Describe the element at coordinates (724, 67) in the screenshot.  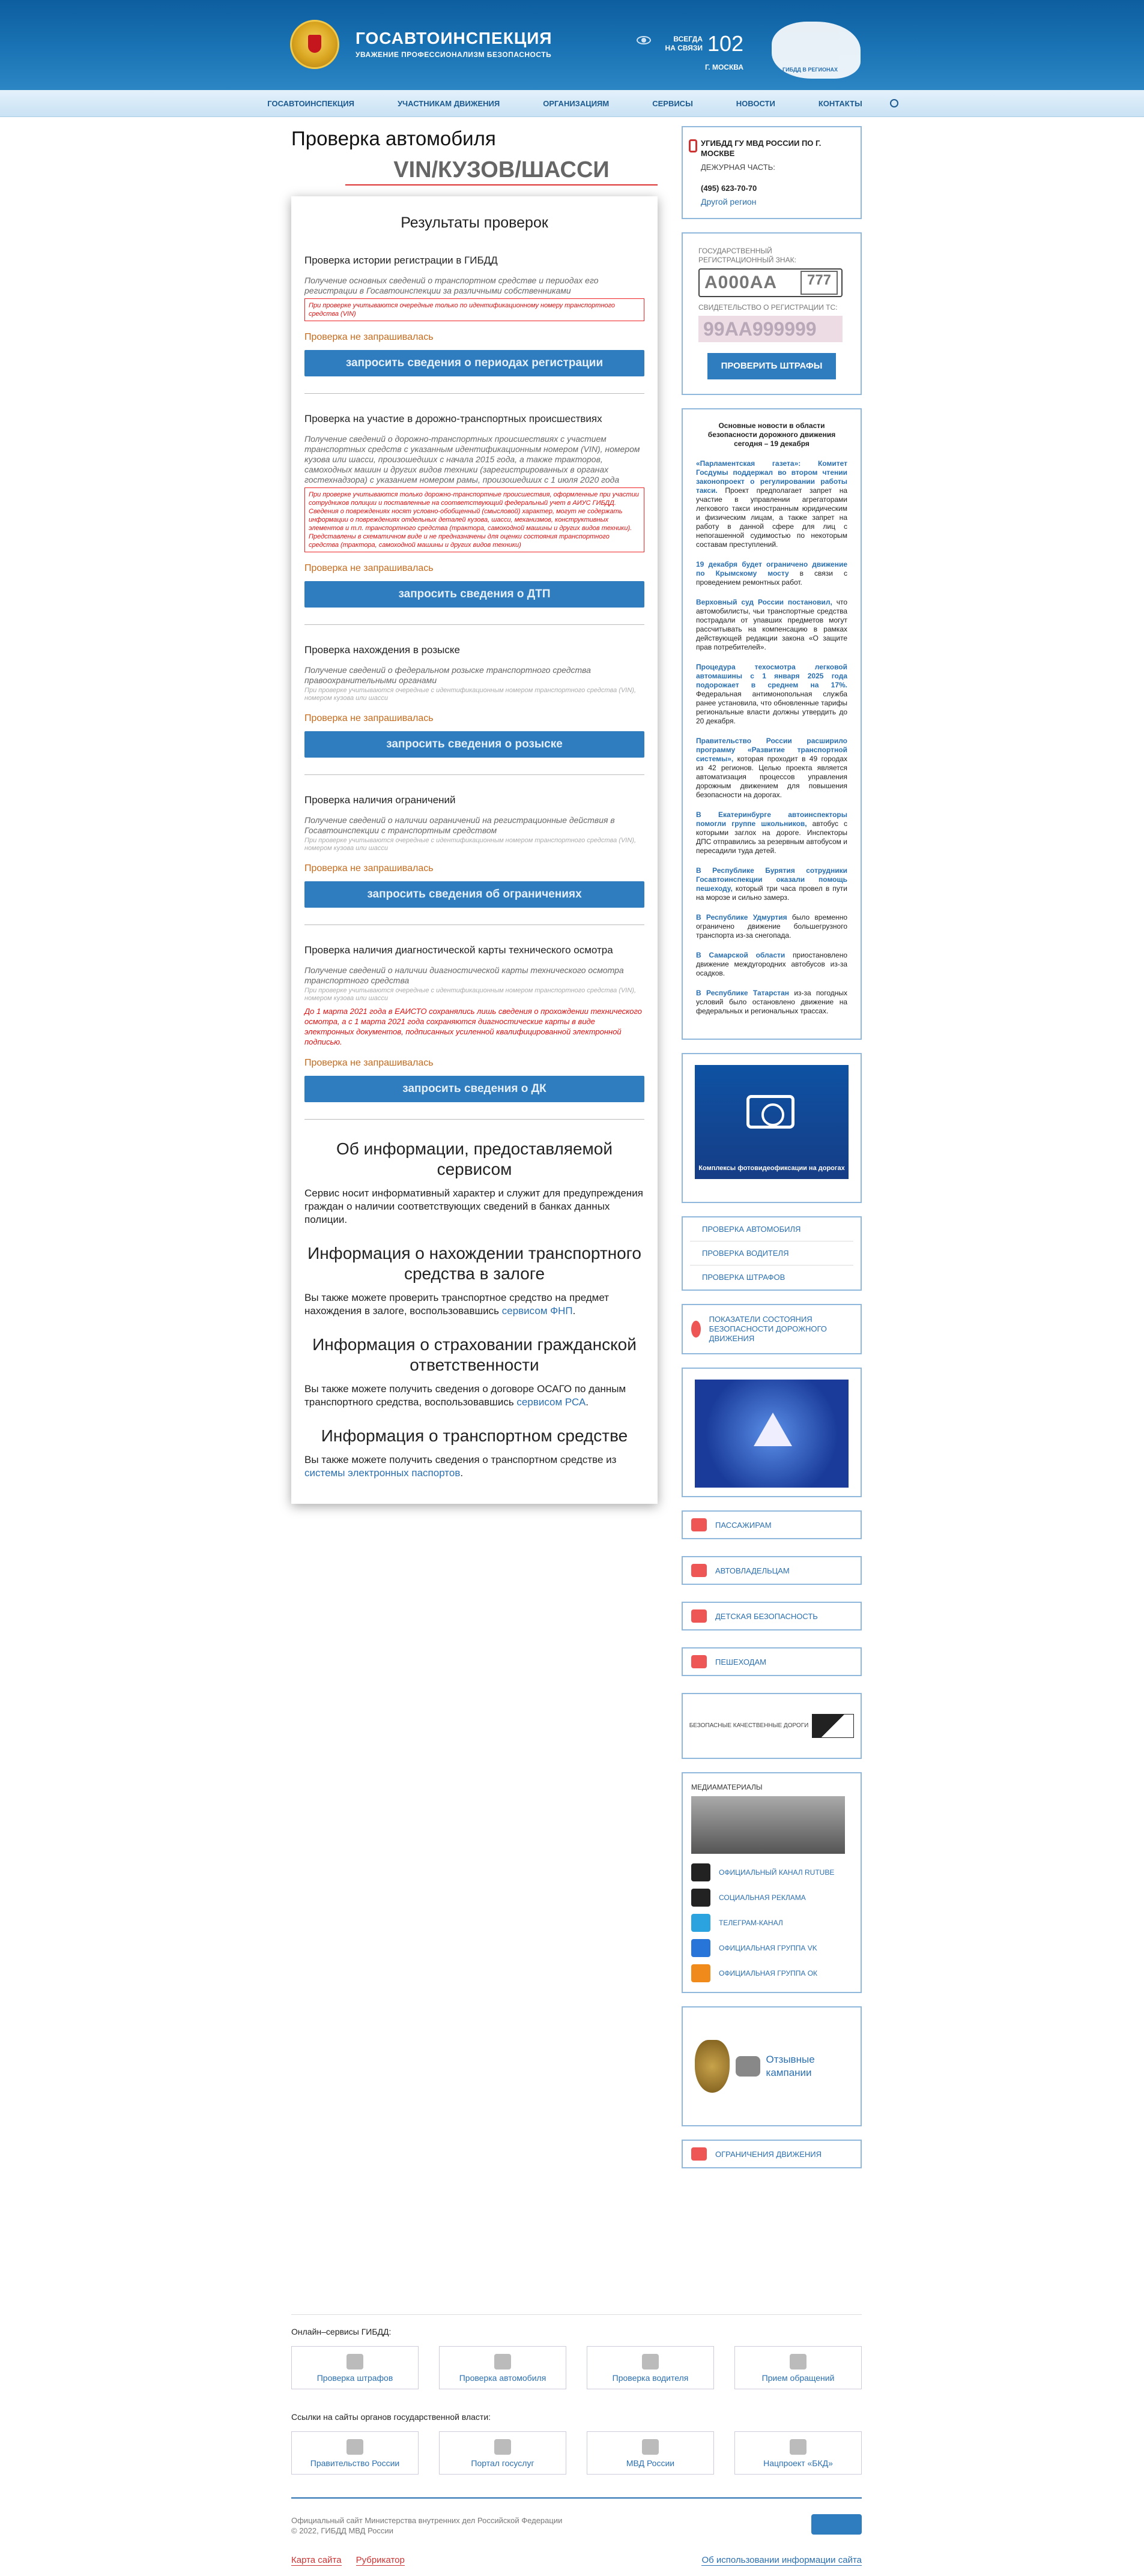
I see `city-selector: Г. МОСКВА` at that location.